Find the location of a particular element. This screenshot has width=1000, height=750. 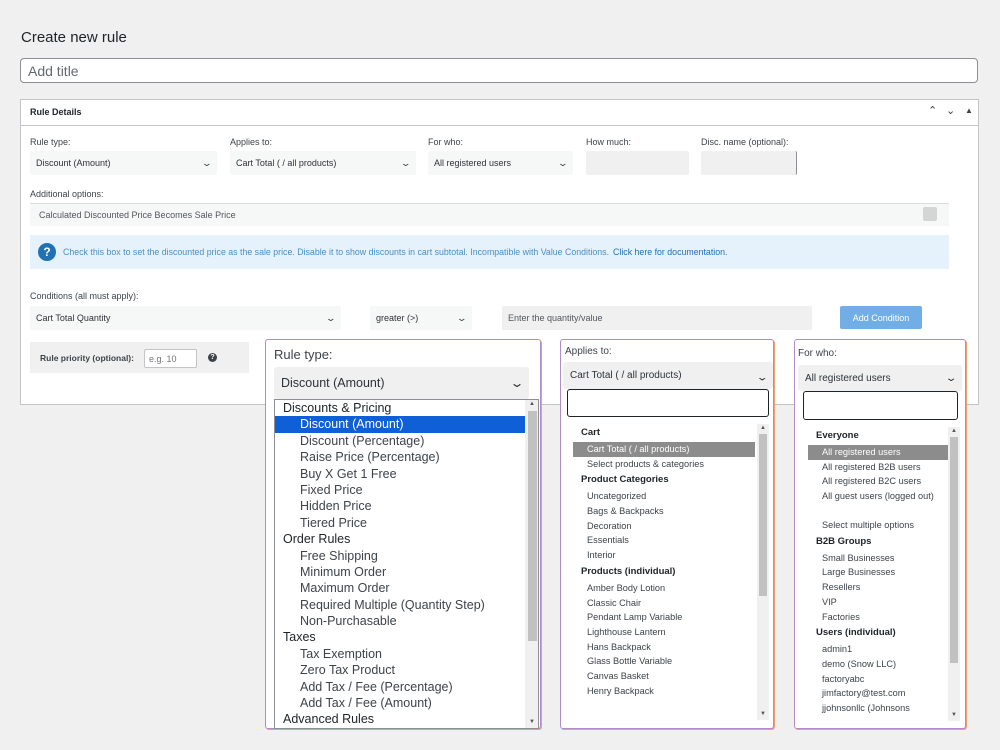

option-item: VIP is located at coordinates (878, 602).